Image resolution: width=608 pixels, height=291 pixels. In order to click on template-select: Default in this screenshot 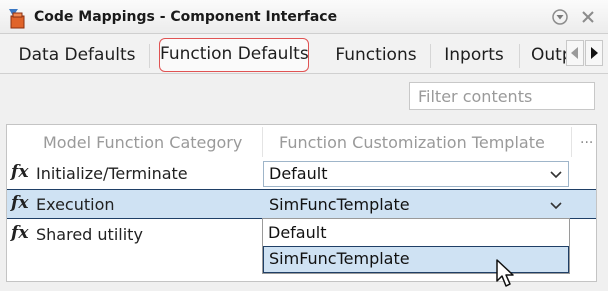, I will do `click(416, 174)`.